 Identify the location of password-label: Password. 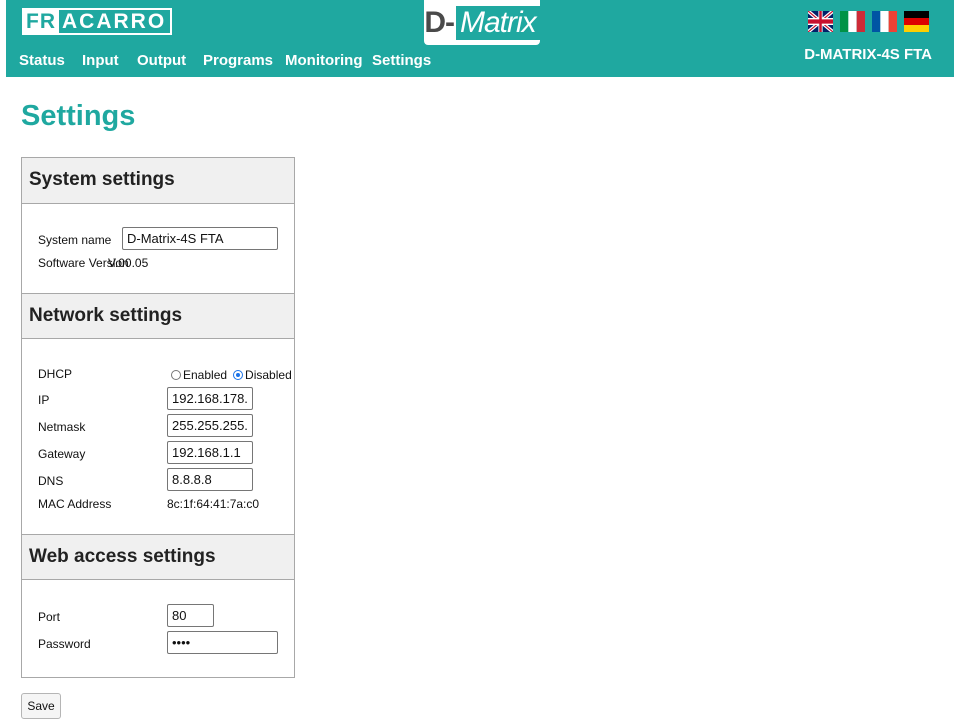
(64, 644).